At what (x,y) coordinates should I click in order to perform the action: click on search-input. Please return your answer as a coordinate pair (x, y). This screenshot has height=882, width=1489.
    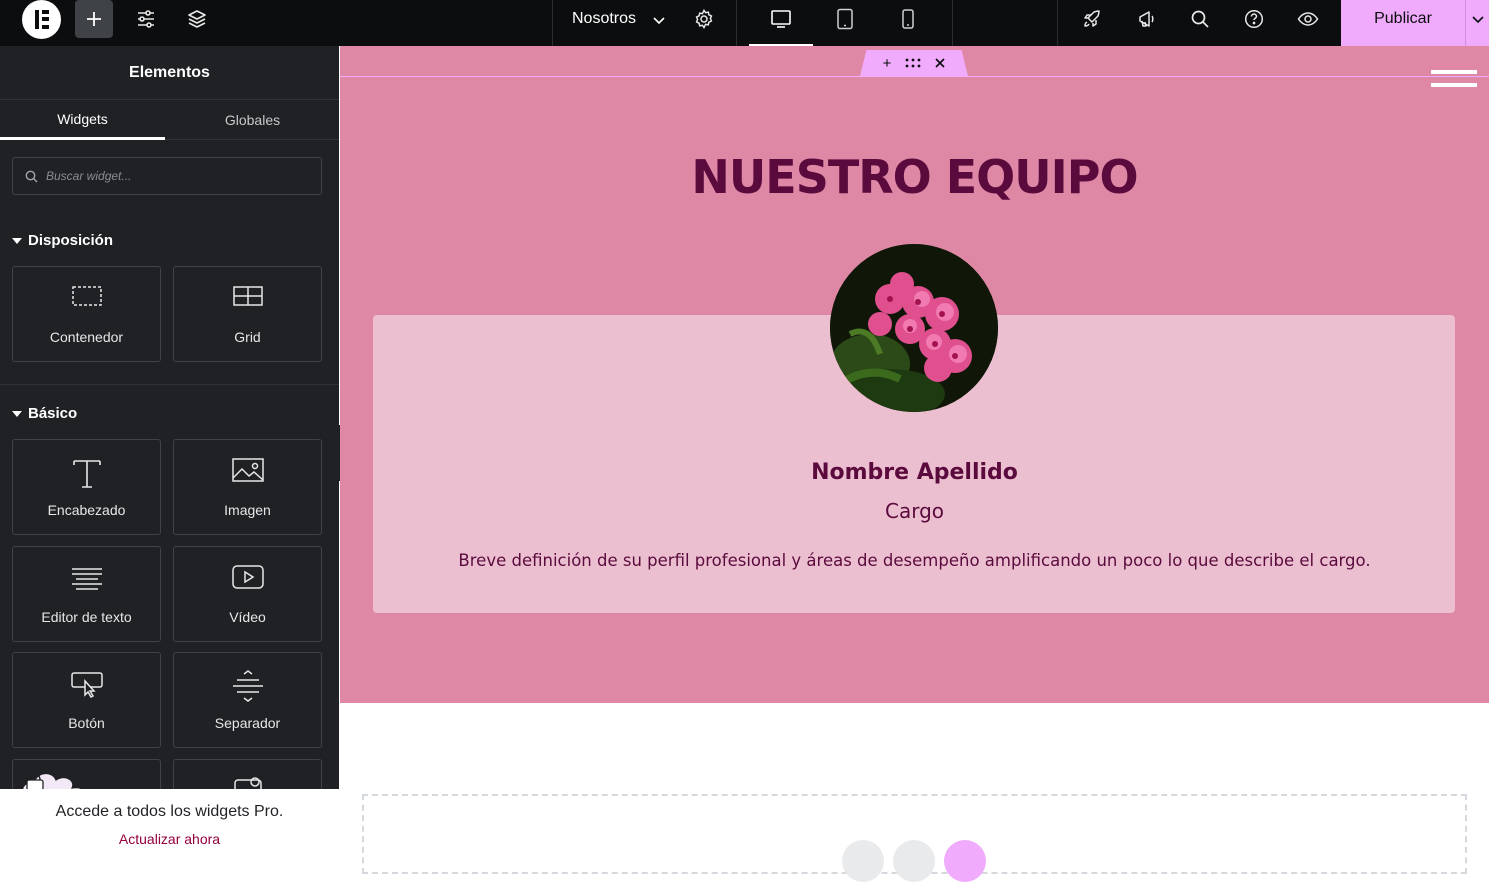
    Looking at the image, I should click on (176, 176).